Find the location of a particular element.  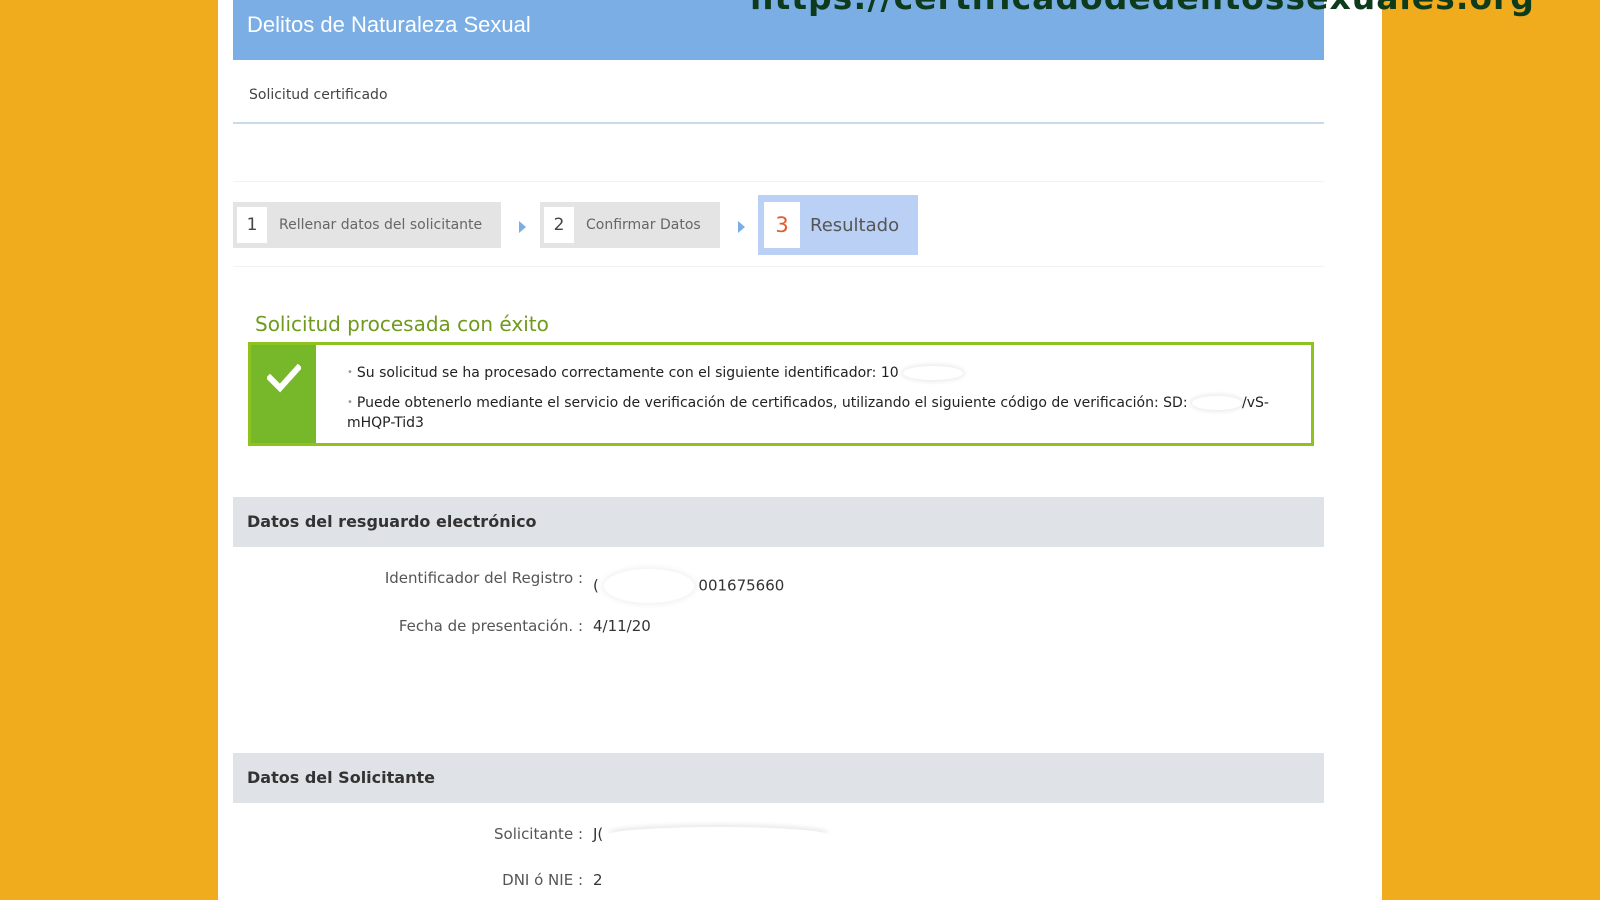

step-3-active: 3 Resultado is located at coordinates (838, 225).